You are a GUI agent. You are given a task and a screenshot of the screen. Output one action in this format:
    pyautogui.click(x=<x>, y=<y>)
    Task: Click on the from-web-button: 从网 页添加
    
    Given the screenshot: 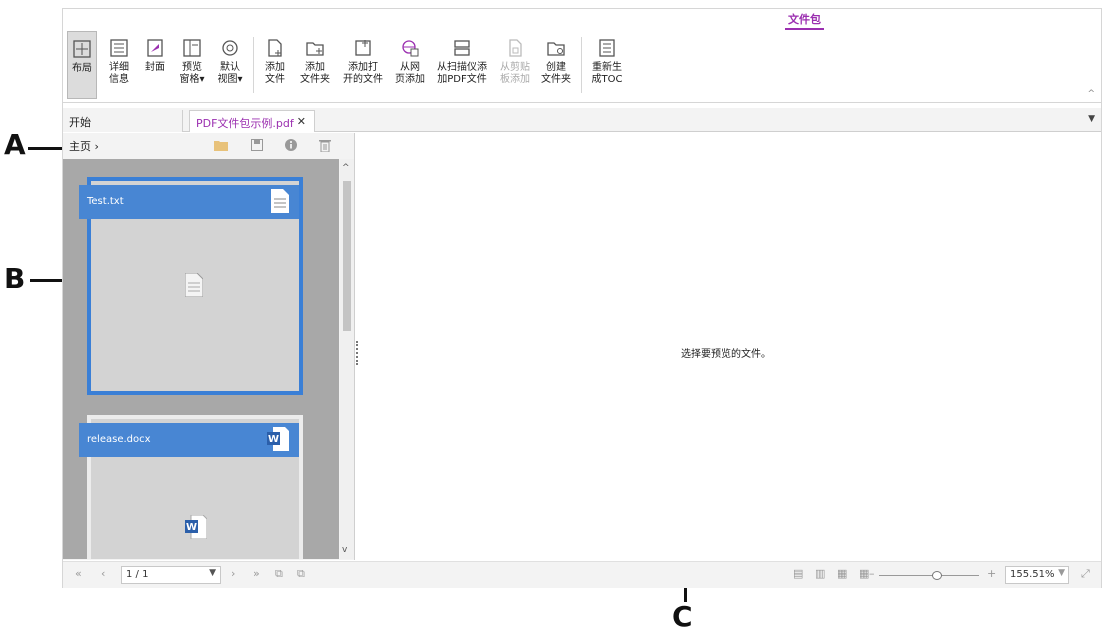 What is the action you would take?
    pyautogui.click(x=410, y=65)
    